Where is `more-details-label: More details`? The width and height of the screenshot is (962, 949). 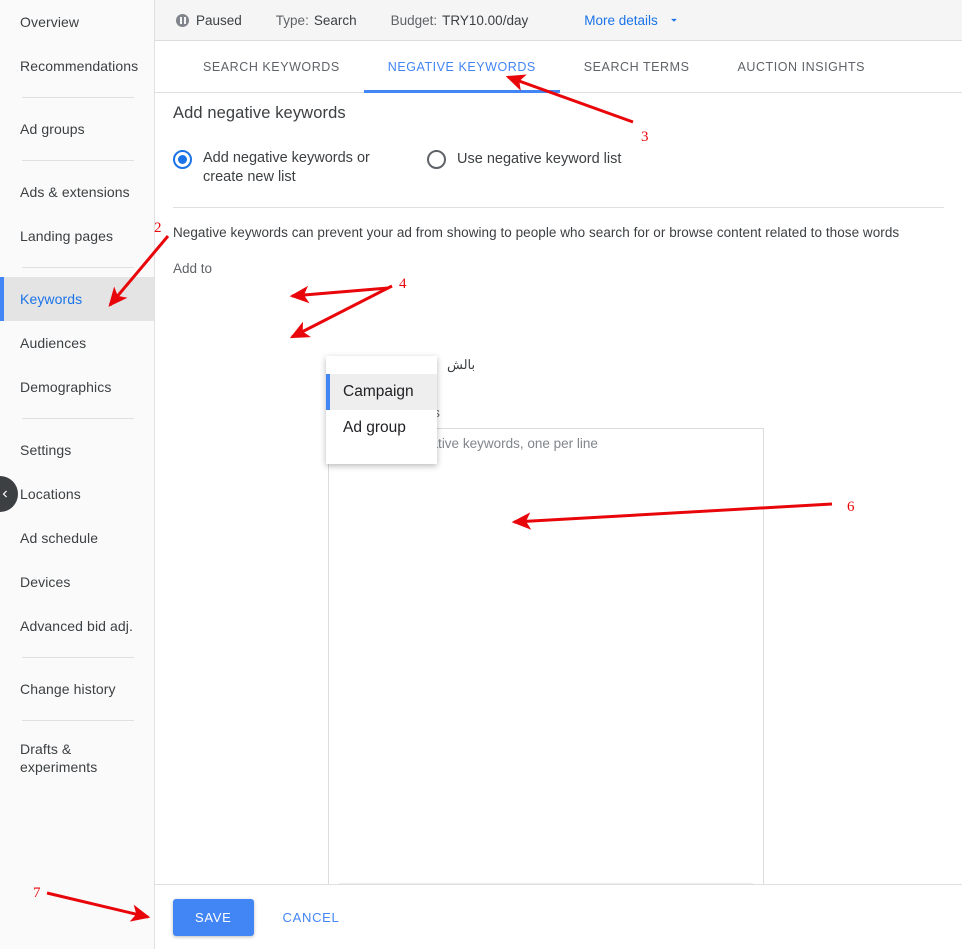 more-details-label: More details is located at coordinates (621, 20).